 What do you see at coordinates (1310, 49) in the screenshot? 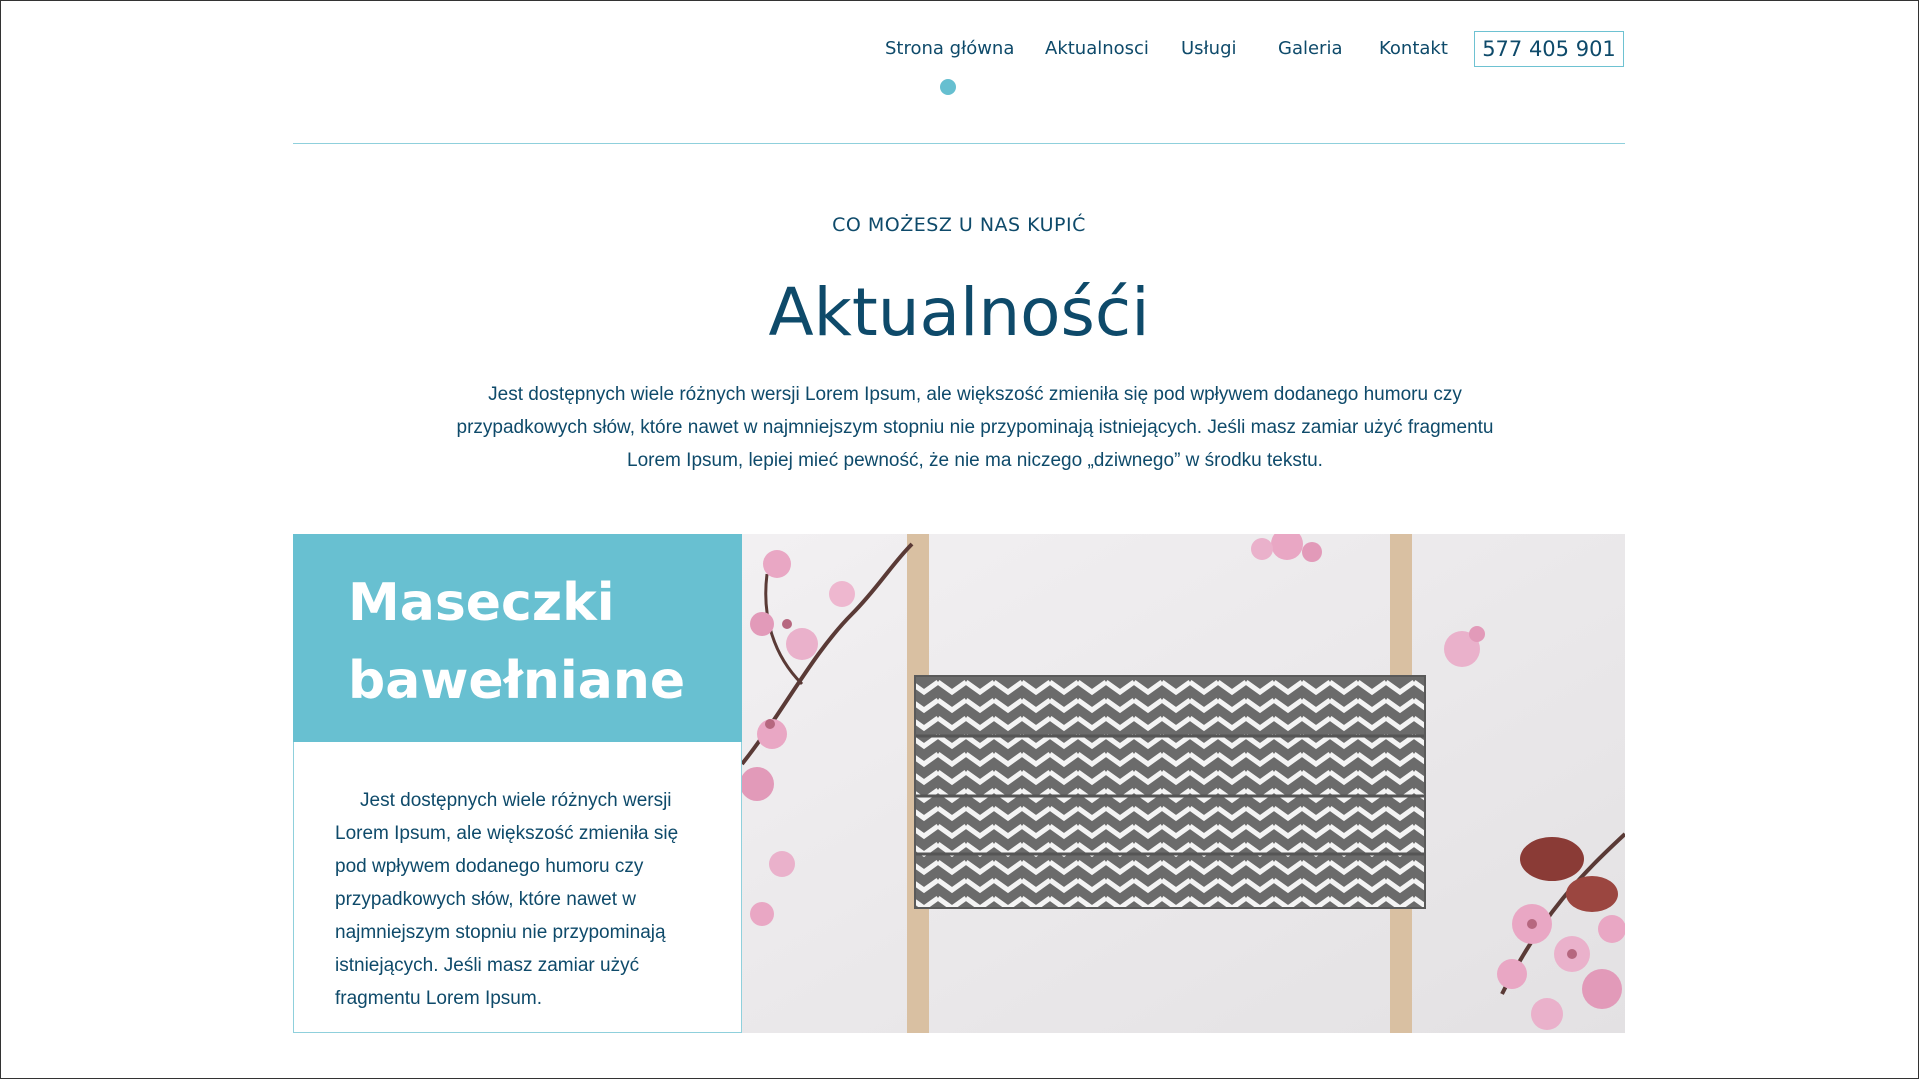
I see `nav-link-gallery: Galeria` at bounding box center [1310, 49].